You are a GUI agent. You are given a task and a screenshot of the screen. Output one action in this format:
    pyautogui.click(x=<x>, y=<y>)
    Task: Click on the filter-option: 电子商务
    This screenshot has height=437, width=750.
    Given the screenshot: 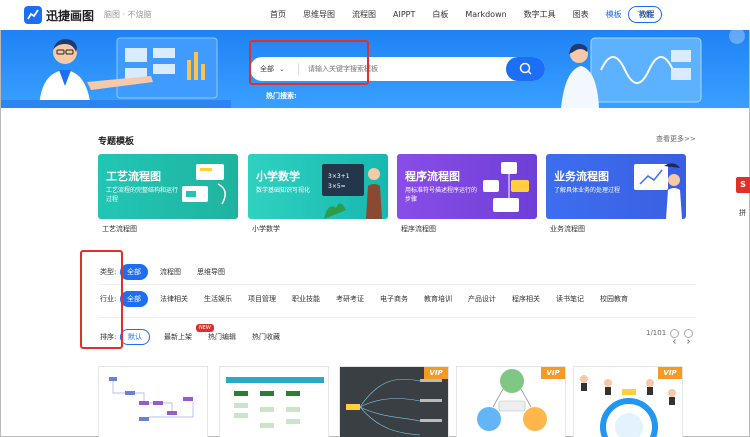 What is the action you would take?
    pyautogui.click(x=394, y=299)
    